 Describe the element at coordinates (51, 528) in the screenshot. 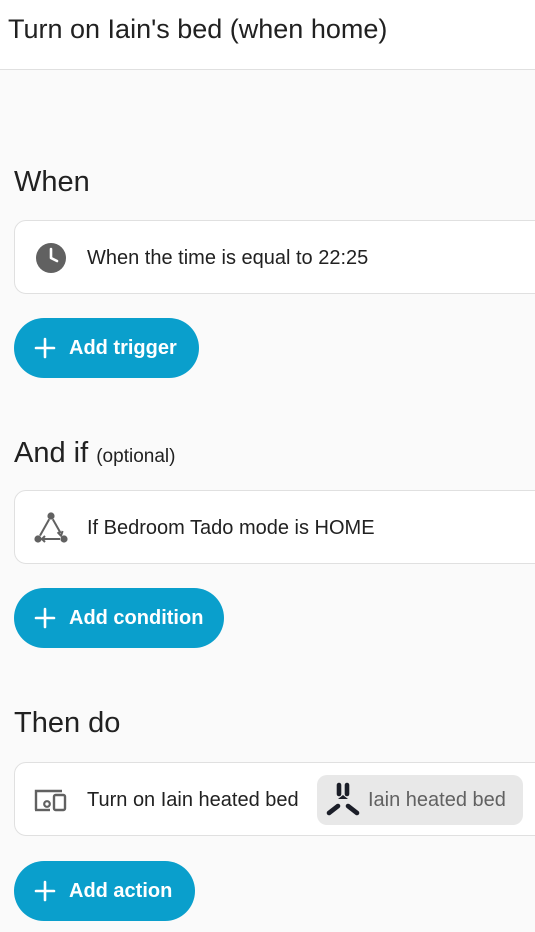

I see `state-condition-icon` at that location.